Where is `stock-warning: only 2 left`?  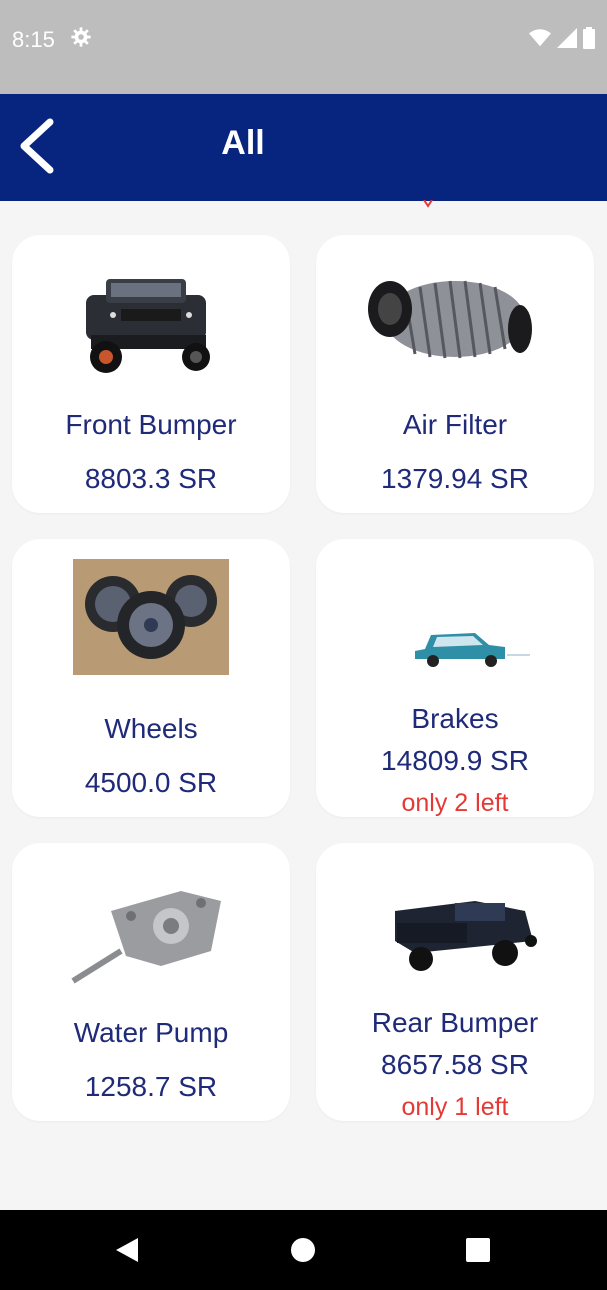 stock-warning: only 2 left is located at coordinates (455, 803).